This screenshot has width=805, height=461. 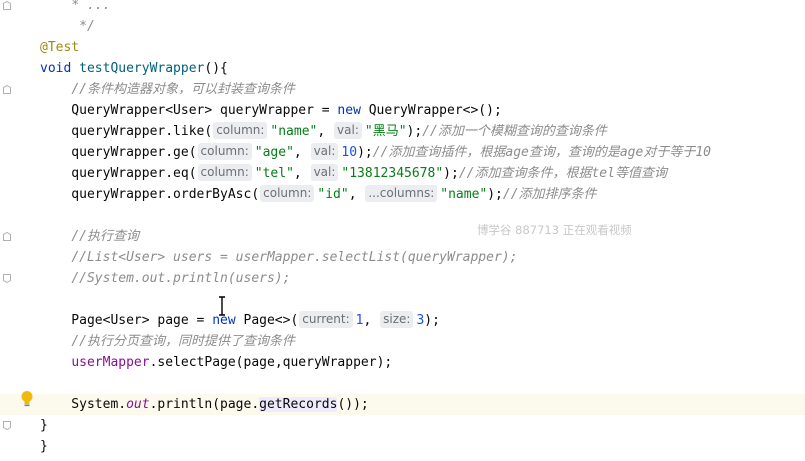 I want to click on code-token: //添加一个模糊查询的查询条件, so click(x=514, y=131).